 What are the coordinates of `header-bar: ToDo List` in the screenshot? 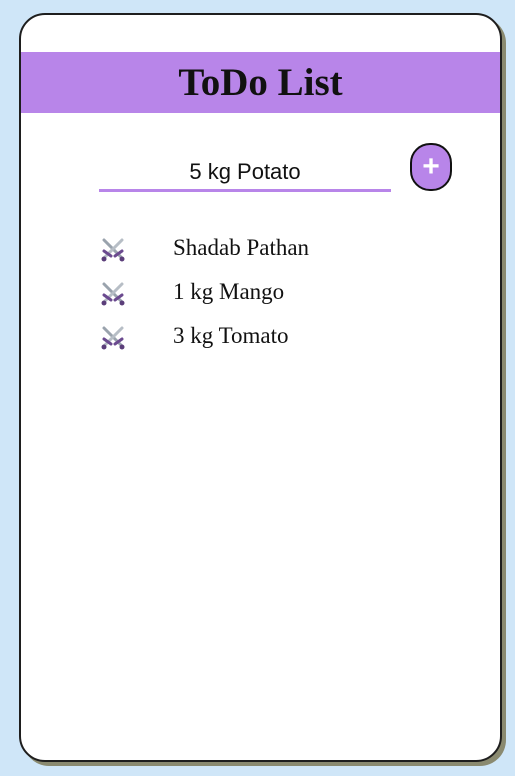 It's located at (260, 82).